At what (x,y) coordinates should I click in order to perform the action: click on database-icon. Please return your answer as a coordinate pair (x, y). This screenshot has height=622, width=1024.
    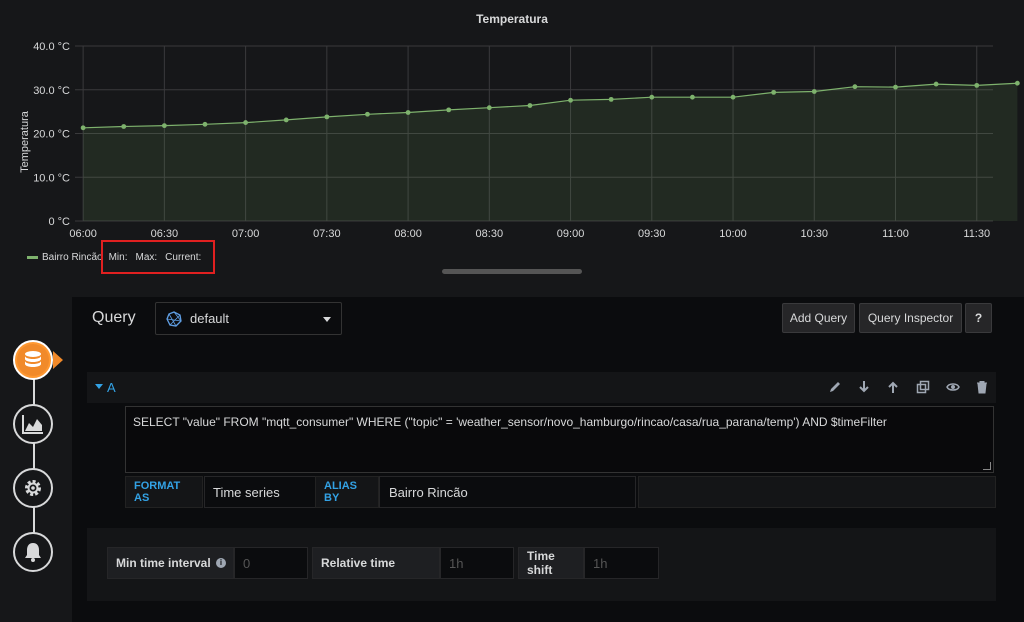
    Looking at the image, I should click on (33, 359).